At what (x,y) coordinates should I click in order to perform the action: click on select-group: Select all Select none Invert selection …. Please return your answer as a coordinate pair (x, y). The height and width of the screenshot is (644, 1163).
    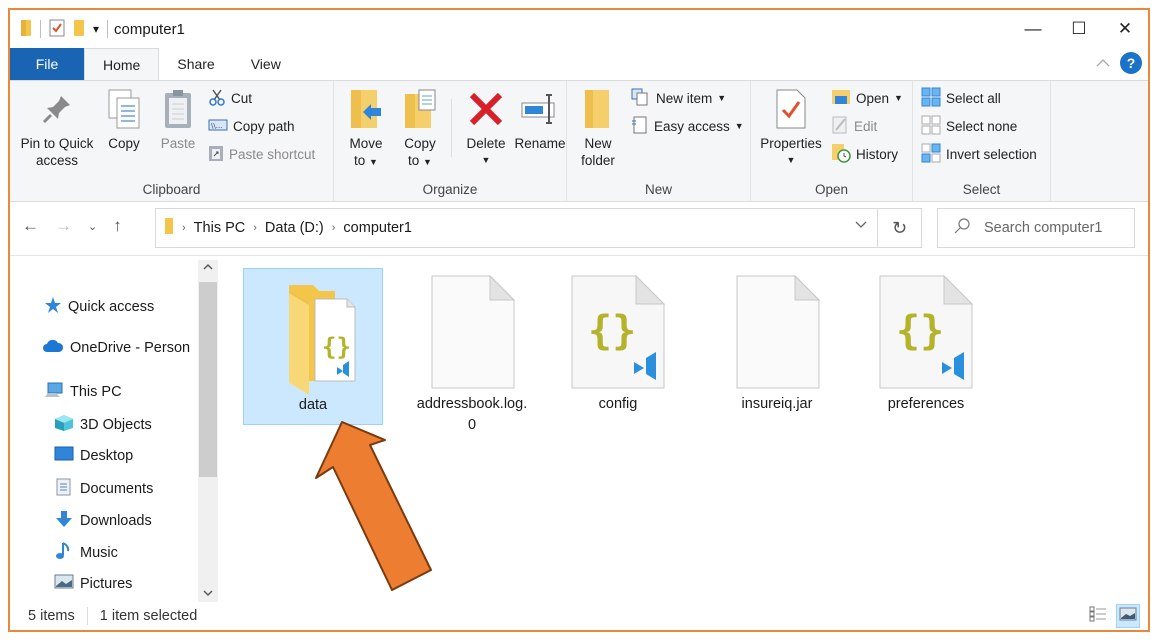
    Looking at the image, I should click on (982, 141).